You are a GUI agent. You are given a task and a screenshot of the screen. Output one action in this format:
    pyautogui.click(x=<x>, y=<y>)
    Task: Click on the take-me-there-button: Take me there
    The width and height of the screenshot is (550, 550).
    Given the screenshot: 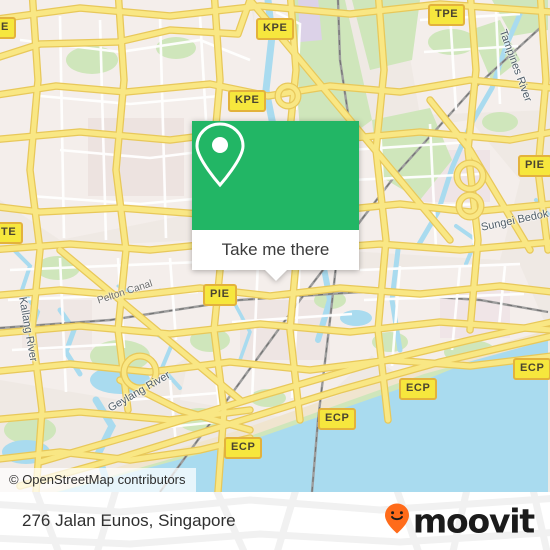 What is the action you would take?
    pyautogui.click(x=275, y=250)
    